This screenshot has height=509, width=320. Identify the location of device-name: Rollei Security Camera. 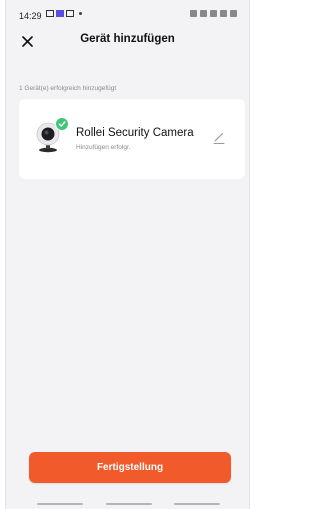
(135, 133).